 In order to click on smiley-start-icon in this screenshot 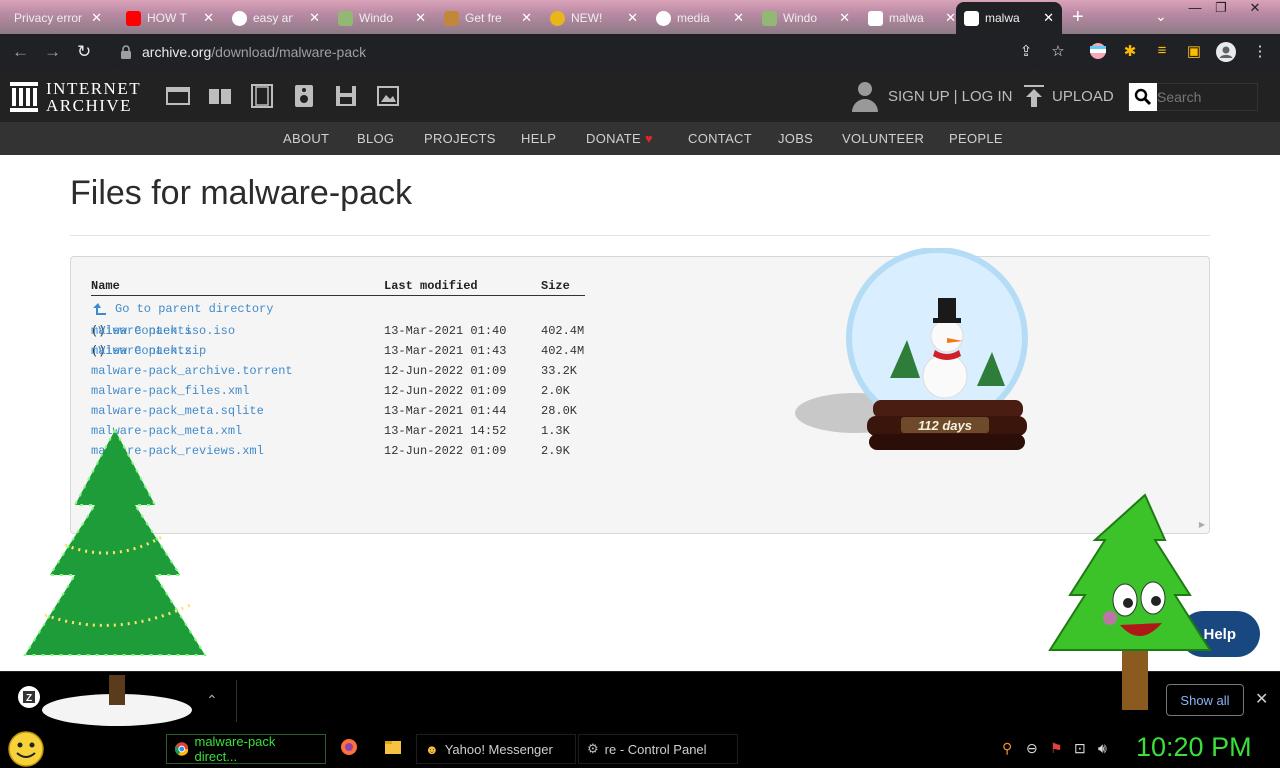, I will do `click(27, 749)`.